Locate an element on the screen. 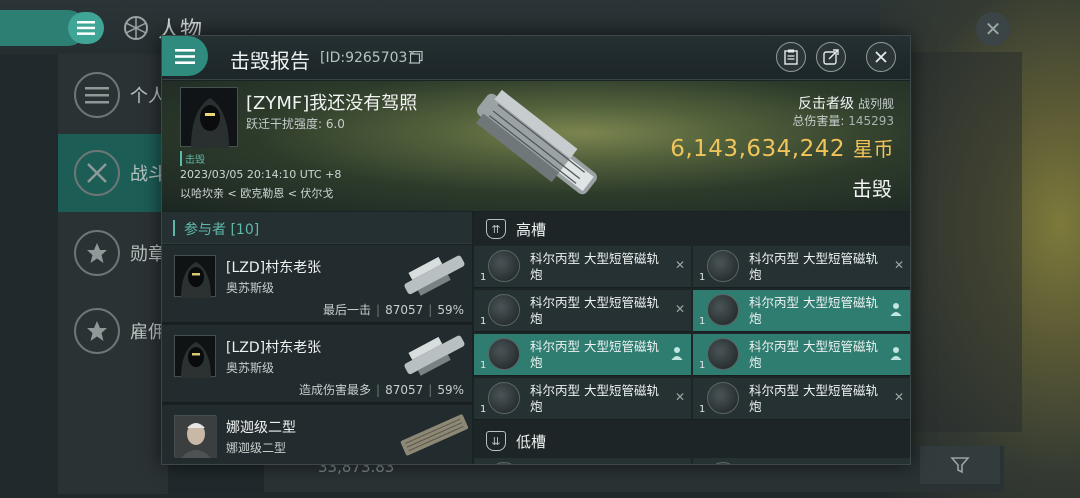 The image size is (1080, 498). low-slot-label: 低槽 is located at coordinates (531, 441).